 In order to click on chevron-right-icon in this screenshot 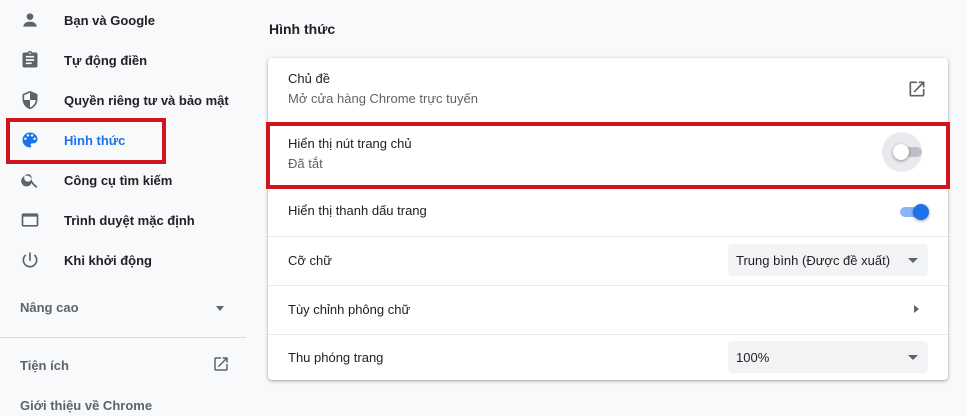, I will do `click(916, 309)`.